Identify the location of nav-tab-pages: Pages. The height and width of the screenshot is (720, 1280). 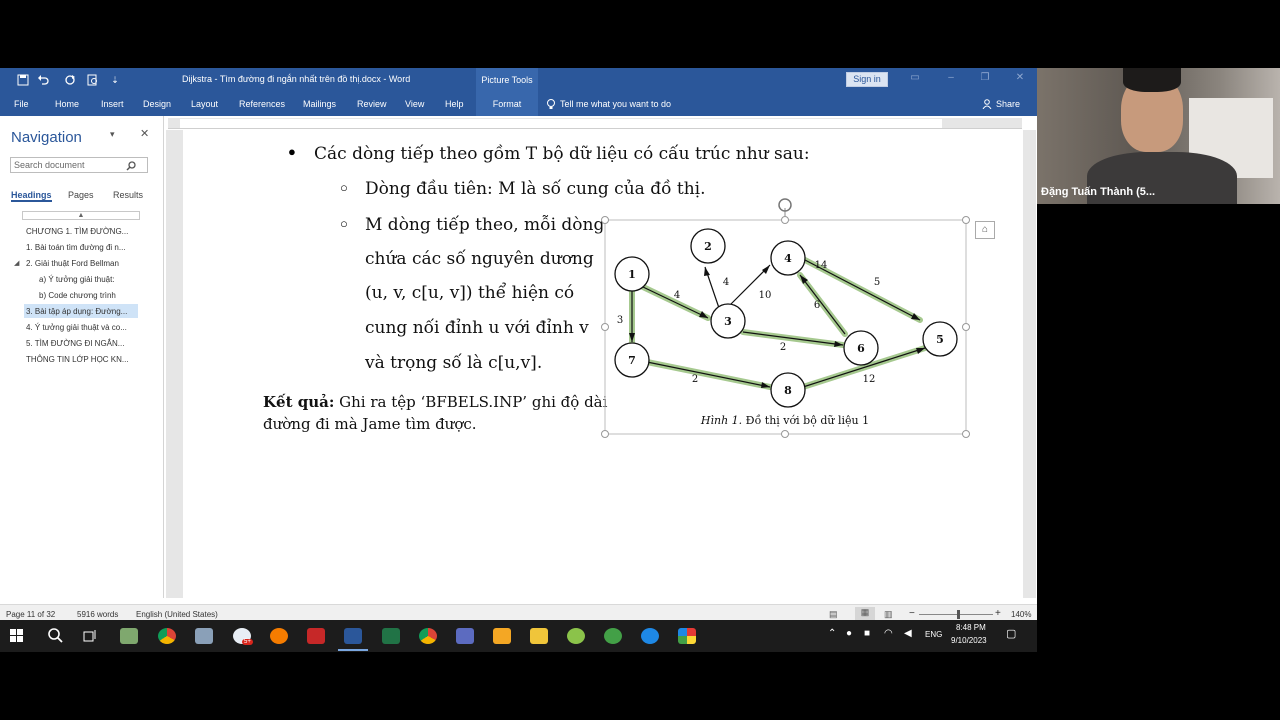
(81, 195).